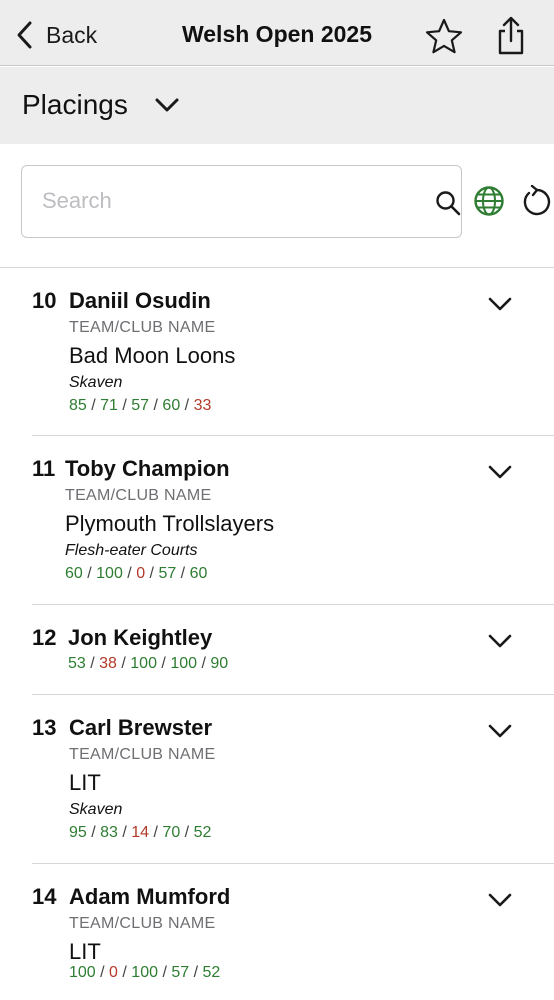 Image resolution: width=554 pixels, height=1000 pixels. I want to click on team-name: Plymouth Trollslayers, so click(170, 523).